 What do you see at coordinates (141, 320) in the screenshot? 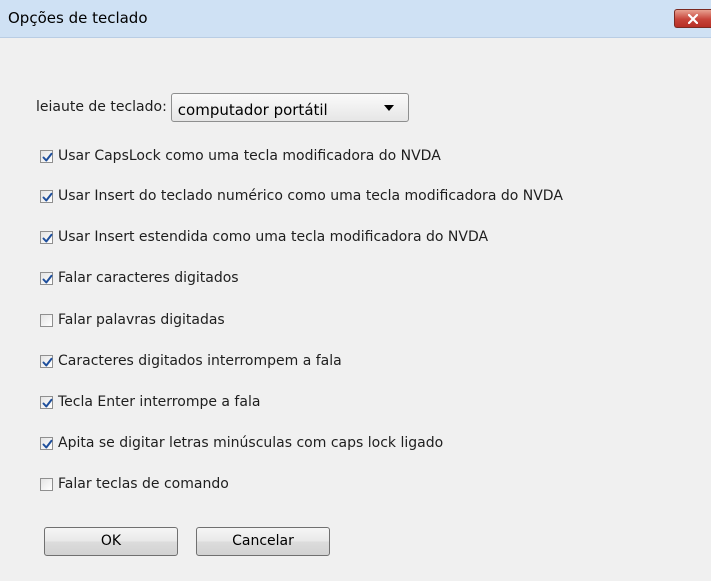
I see `option-label: Falar palavras digitadas` at bounding box center [141, 320].